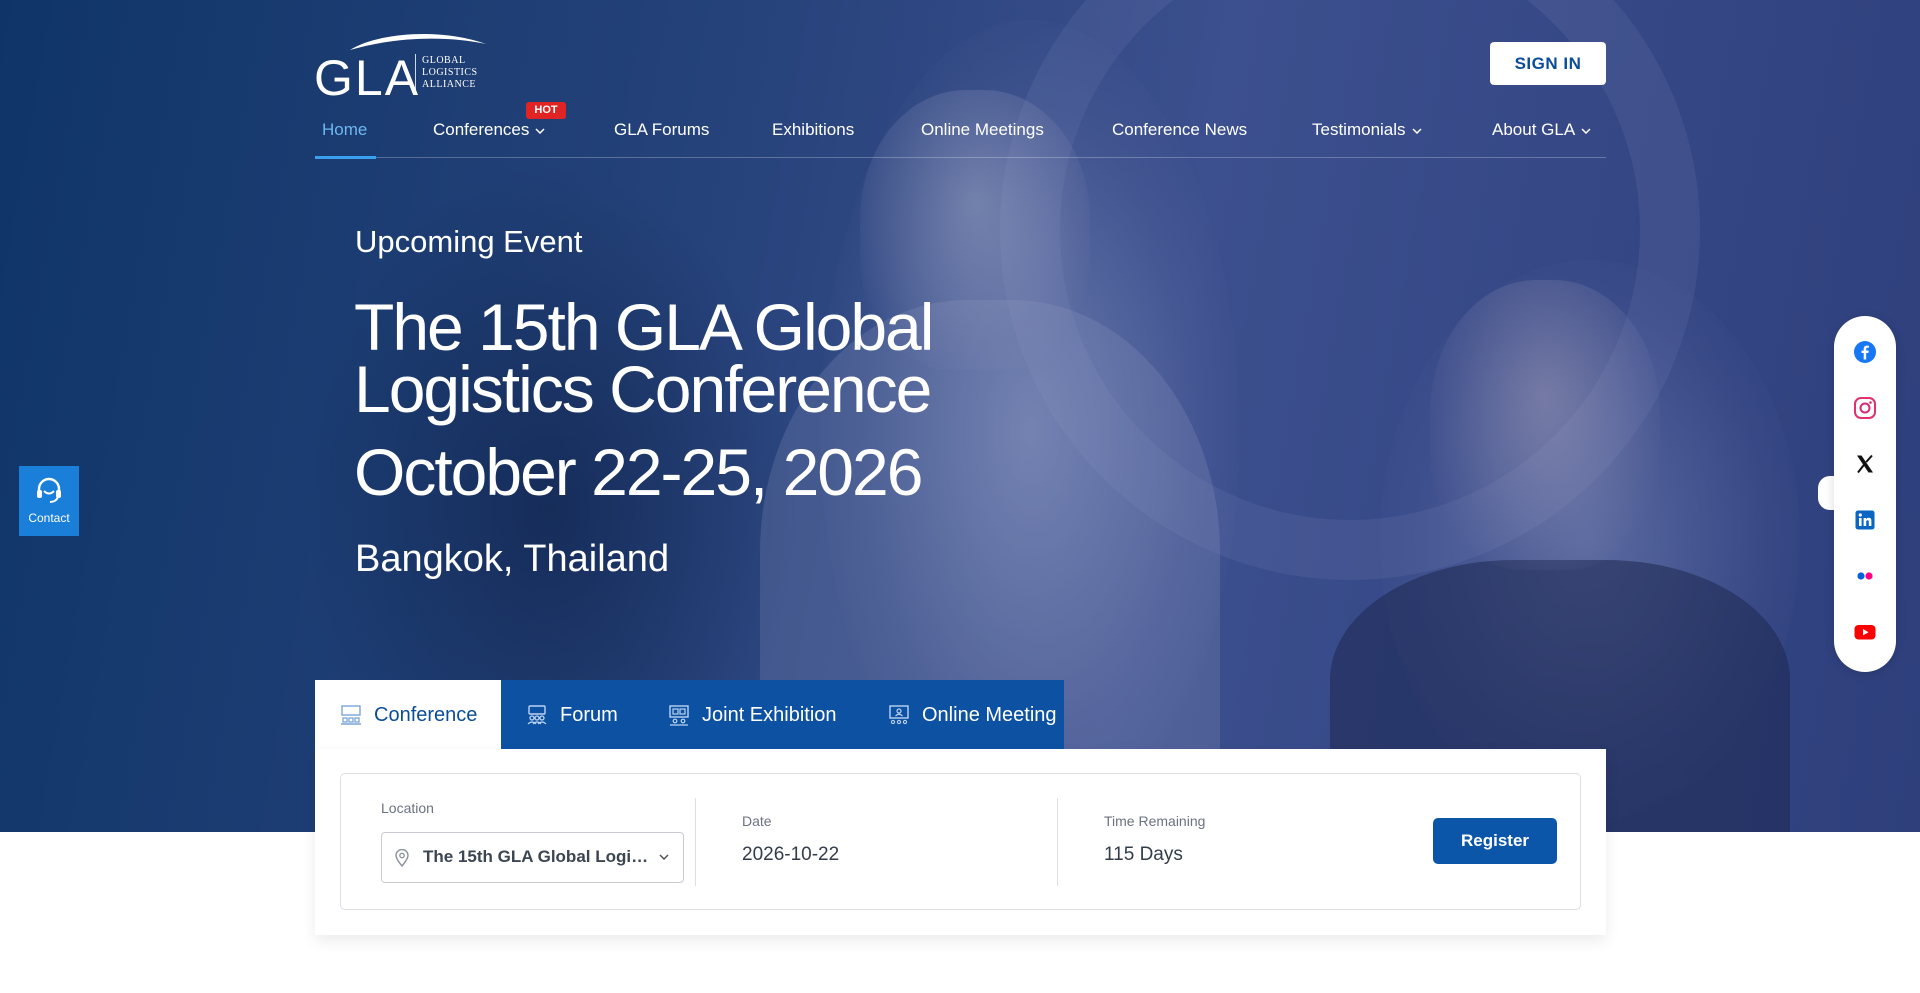  Describe the element at coordinates (351, 715) in the screenshot. I see `conference-icon` at that location.